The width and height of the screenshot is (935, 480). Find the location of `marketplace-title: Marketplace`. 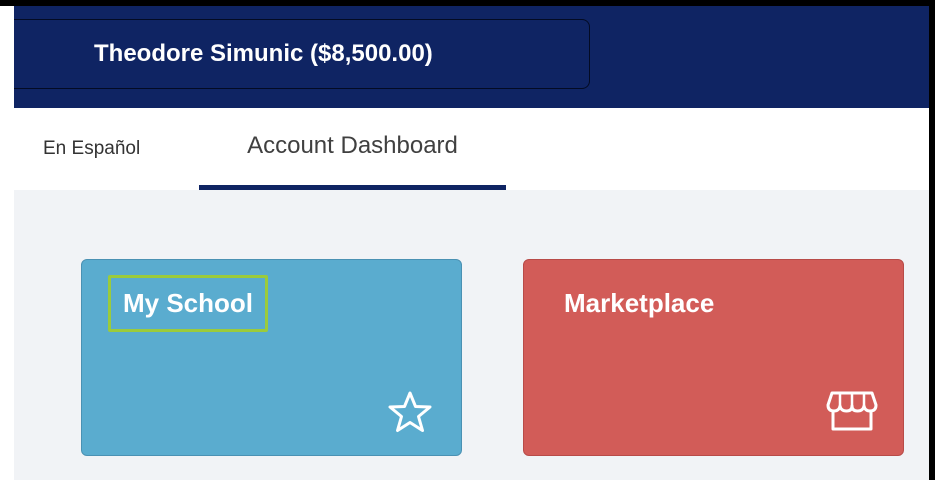

marketplace-title: Marketplace is located at coordinates (639, 303).